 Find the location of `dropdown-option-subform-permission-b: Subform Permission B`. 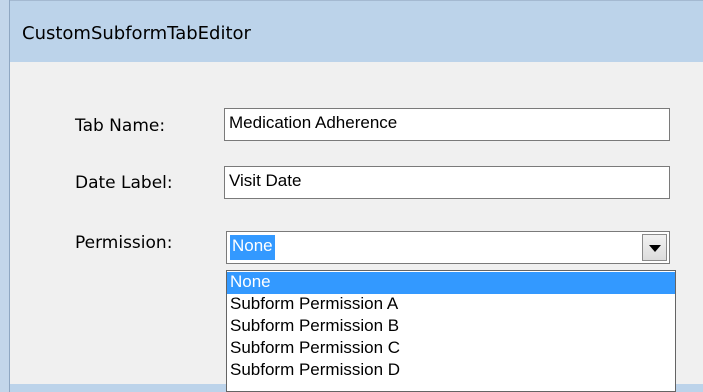

dropdown-option-subform-permission-b: Subform Permission B is located at coordinates (451, 327).